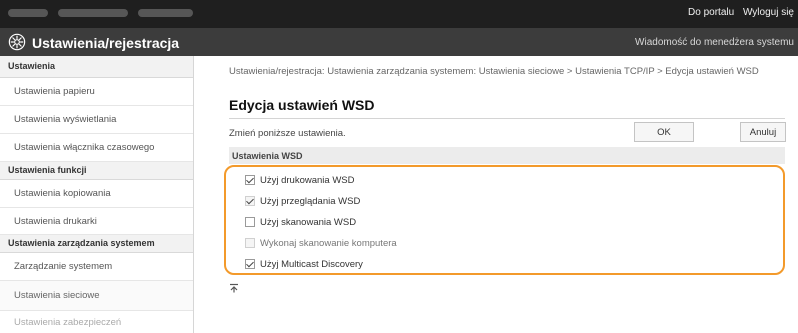 This screenshot has width=798, height=333. I want to click on option-use-wsd-scanning: Użyj skanowania WSD, so click(300, 222).